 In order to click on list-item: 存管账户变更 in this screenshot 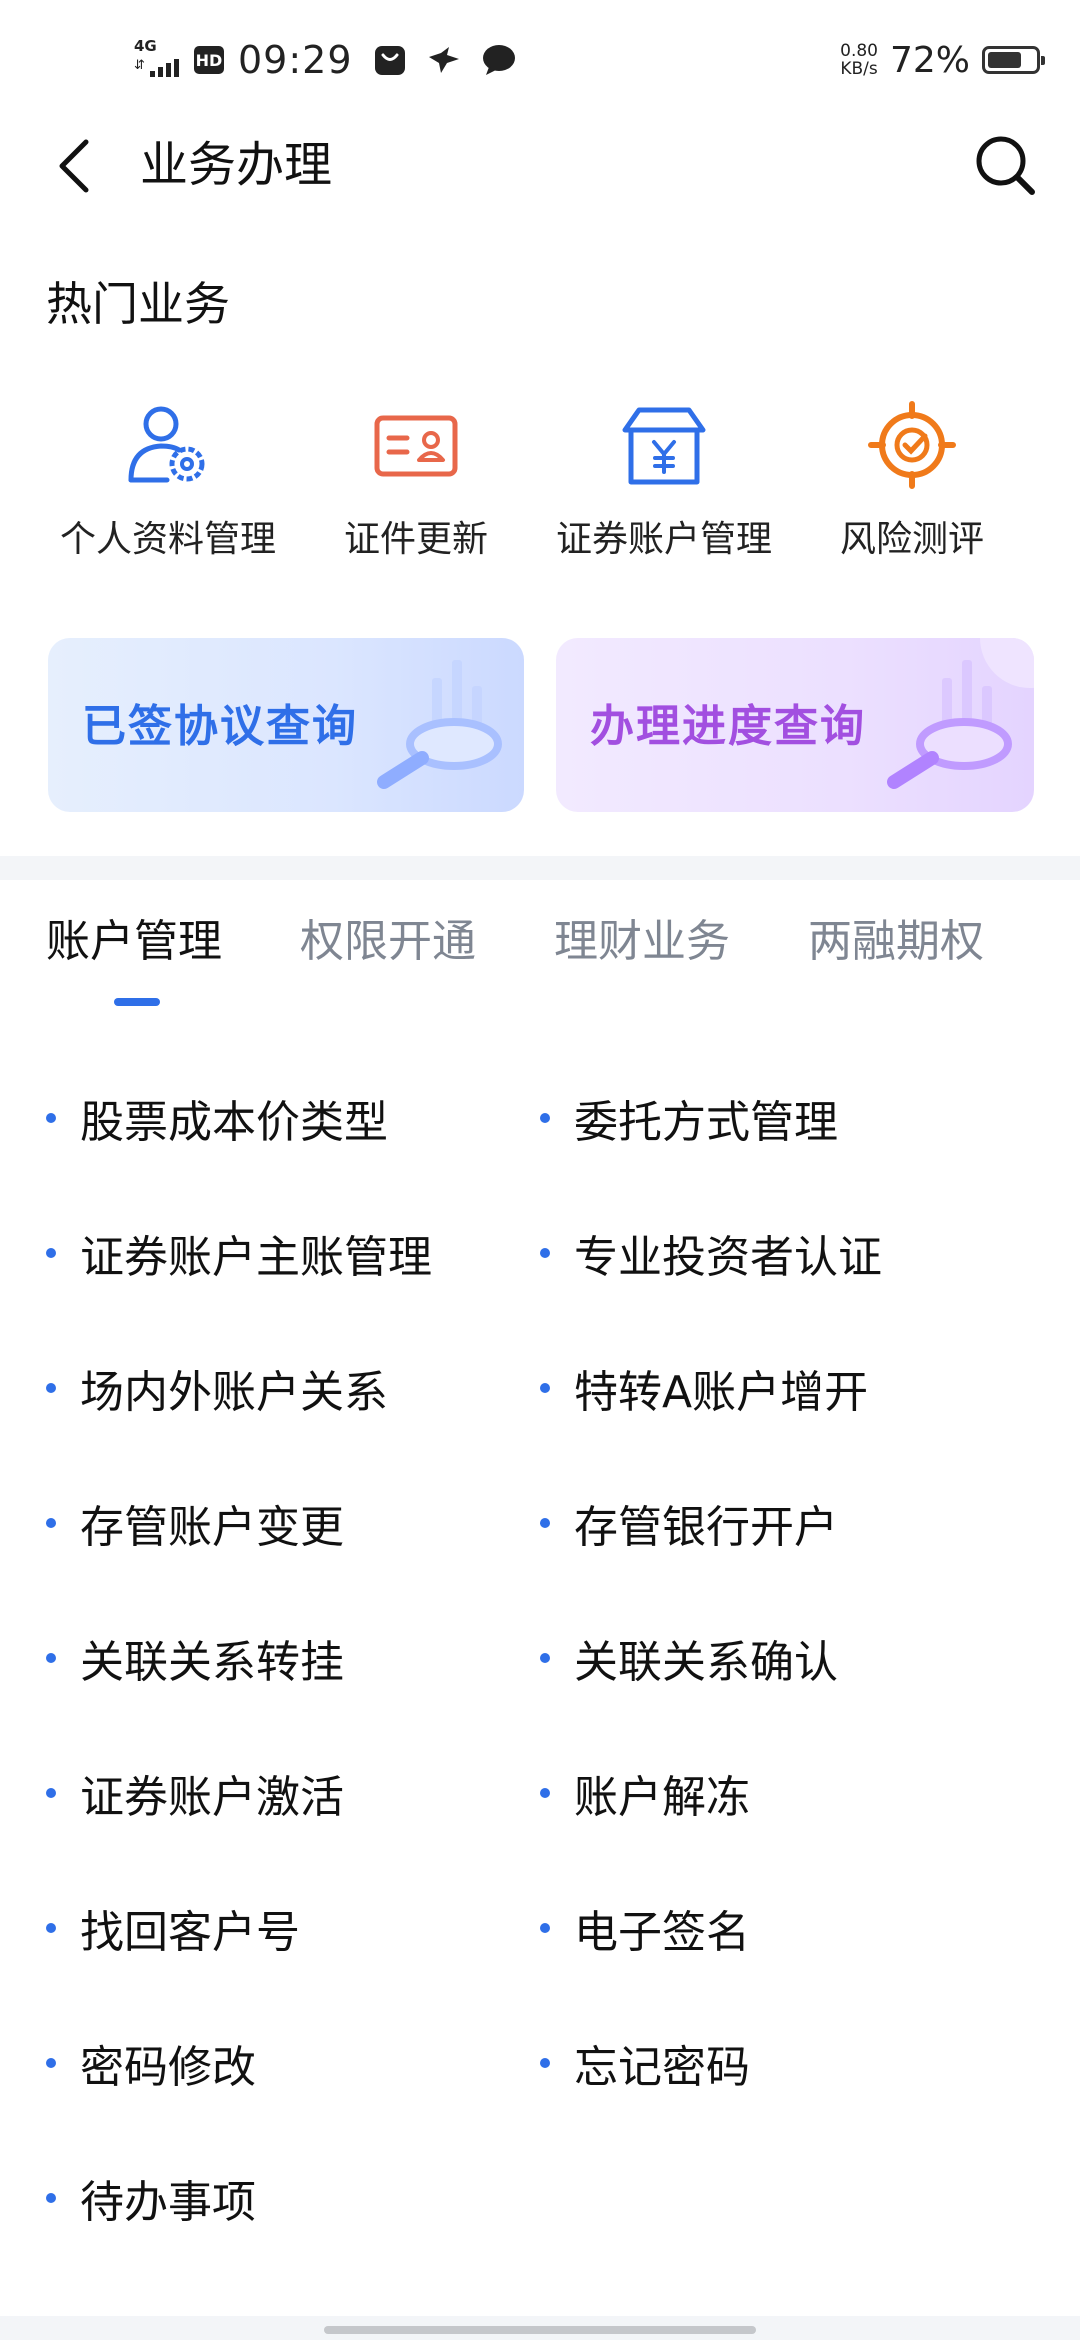, I will do `click(195, 1523)`.